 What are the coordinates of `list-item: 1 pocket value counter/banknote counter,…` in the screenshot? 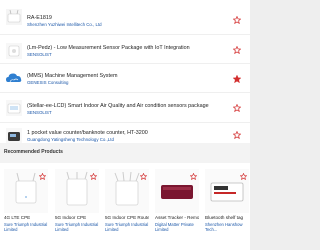 It's located at (125, 133).